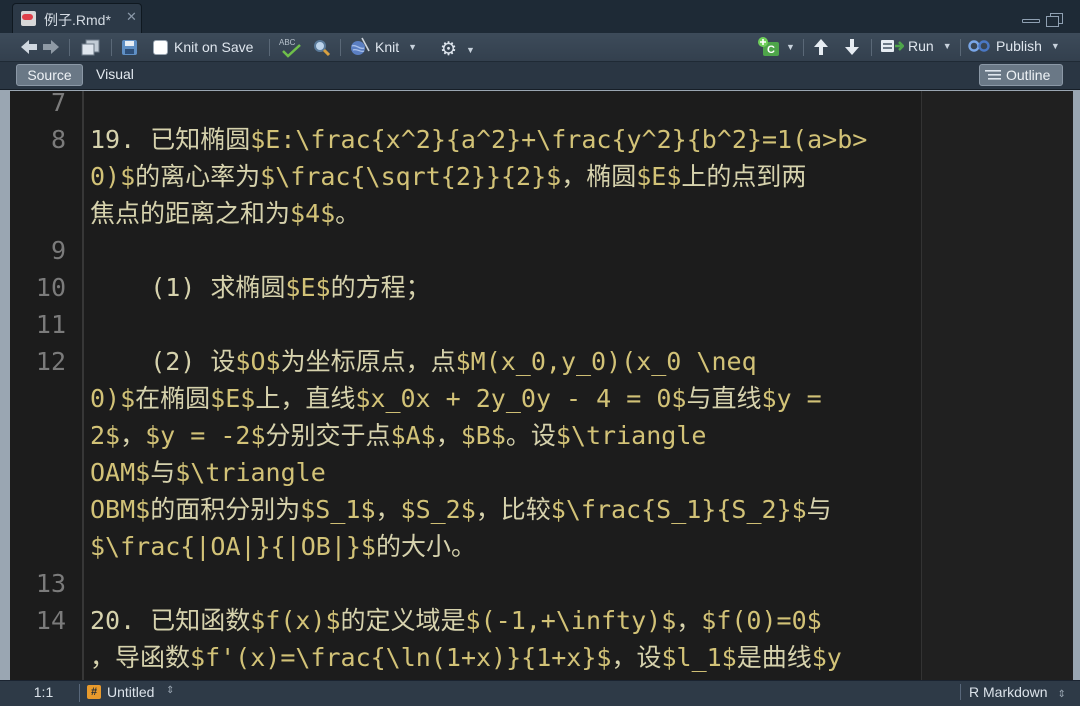  What do you see at coordinates (678, 509) in the screenshot?
I see `latex-math-span: $\frac{S_1}{S_2}$` at bounding box center [678, 509].